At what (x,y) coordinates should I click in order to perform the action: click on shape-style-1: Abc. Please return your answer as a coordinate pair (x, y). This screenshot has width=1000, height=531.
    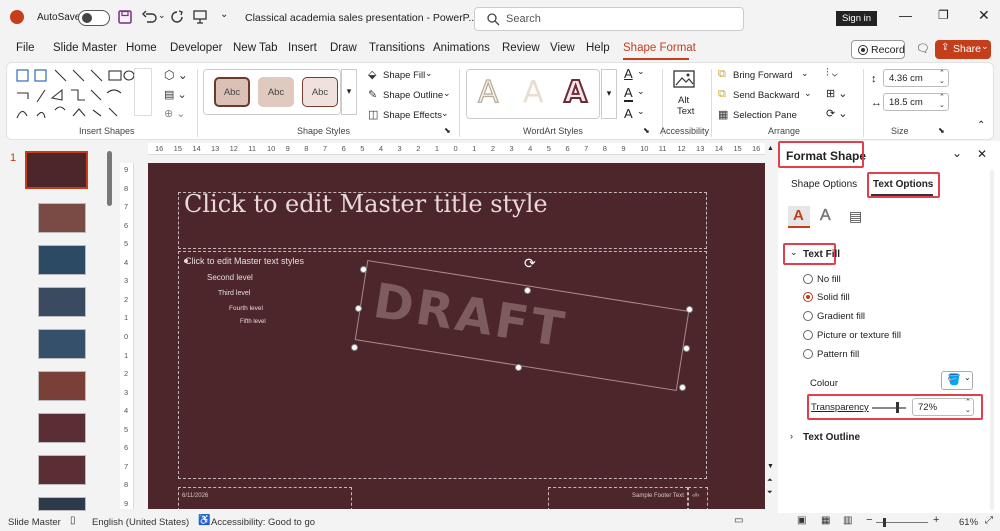
    Looking at the image, I should click on (232, 92).